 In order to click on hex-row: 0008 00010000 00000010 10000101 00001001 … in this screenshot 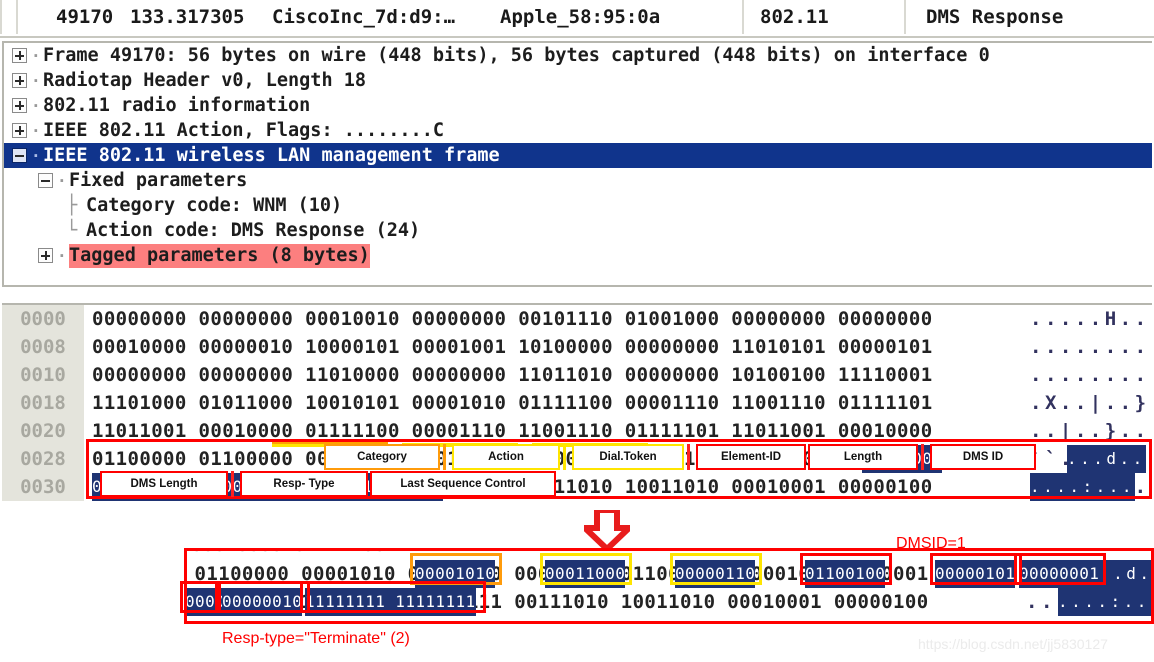, I will do `click(577, 347)`.